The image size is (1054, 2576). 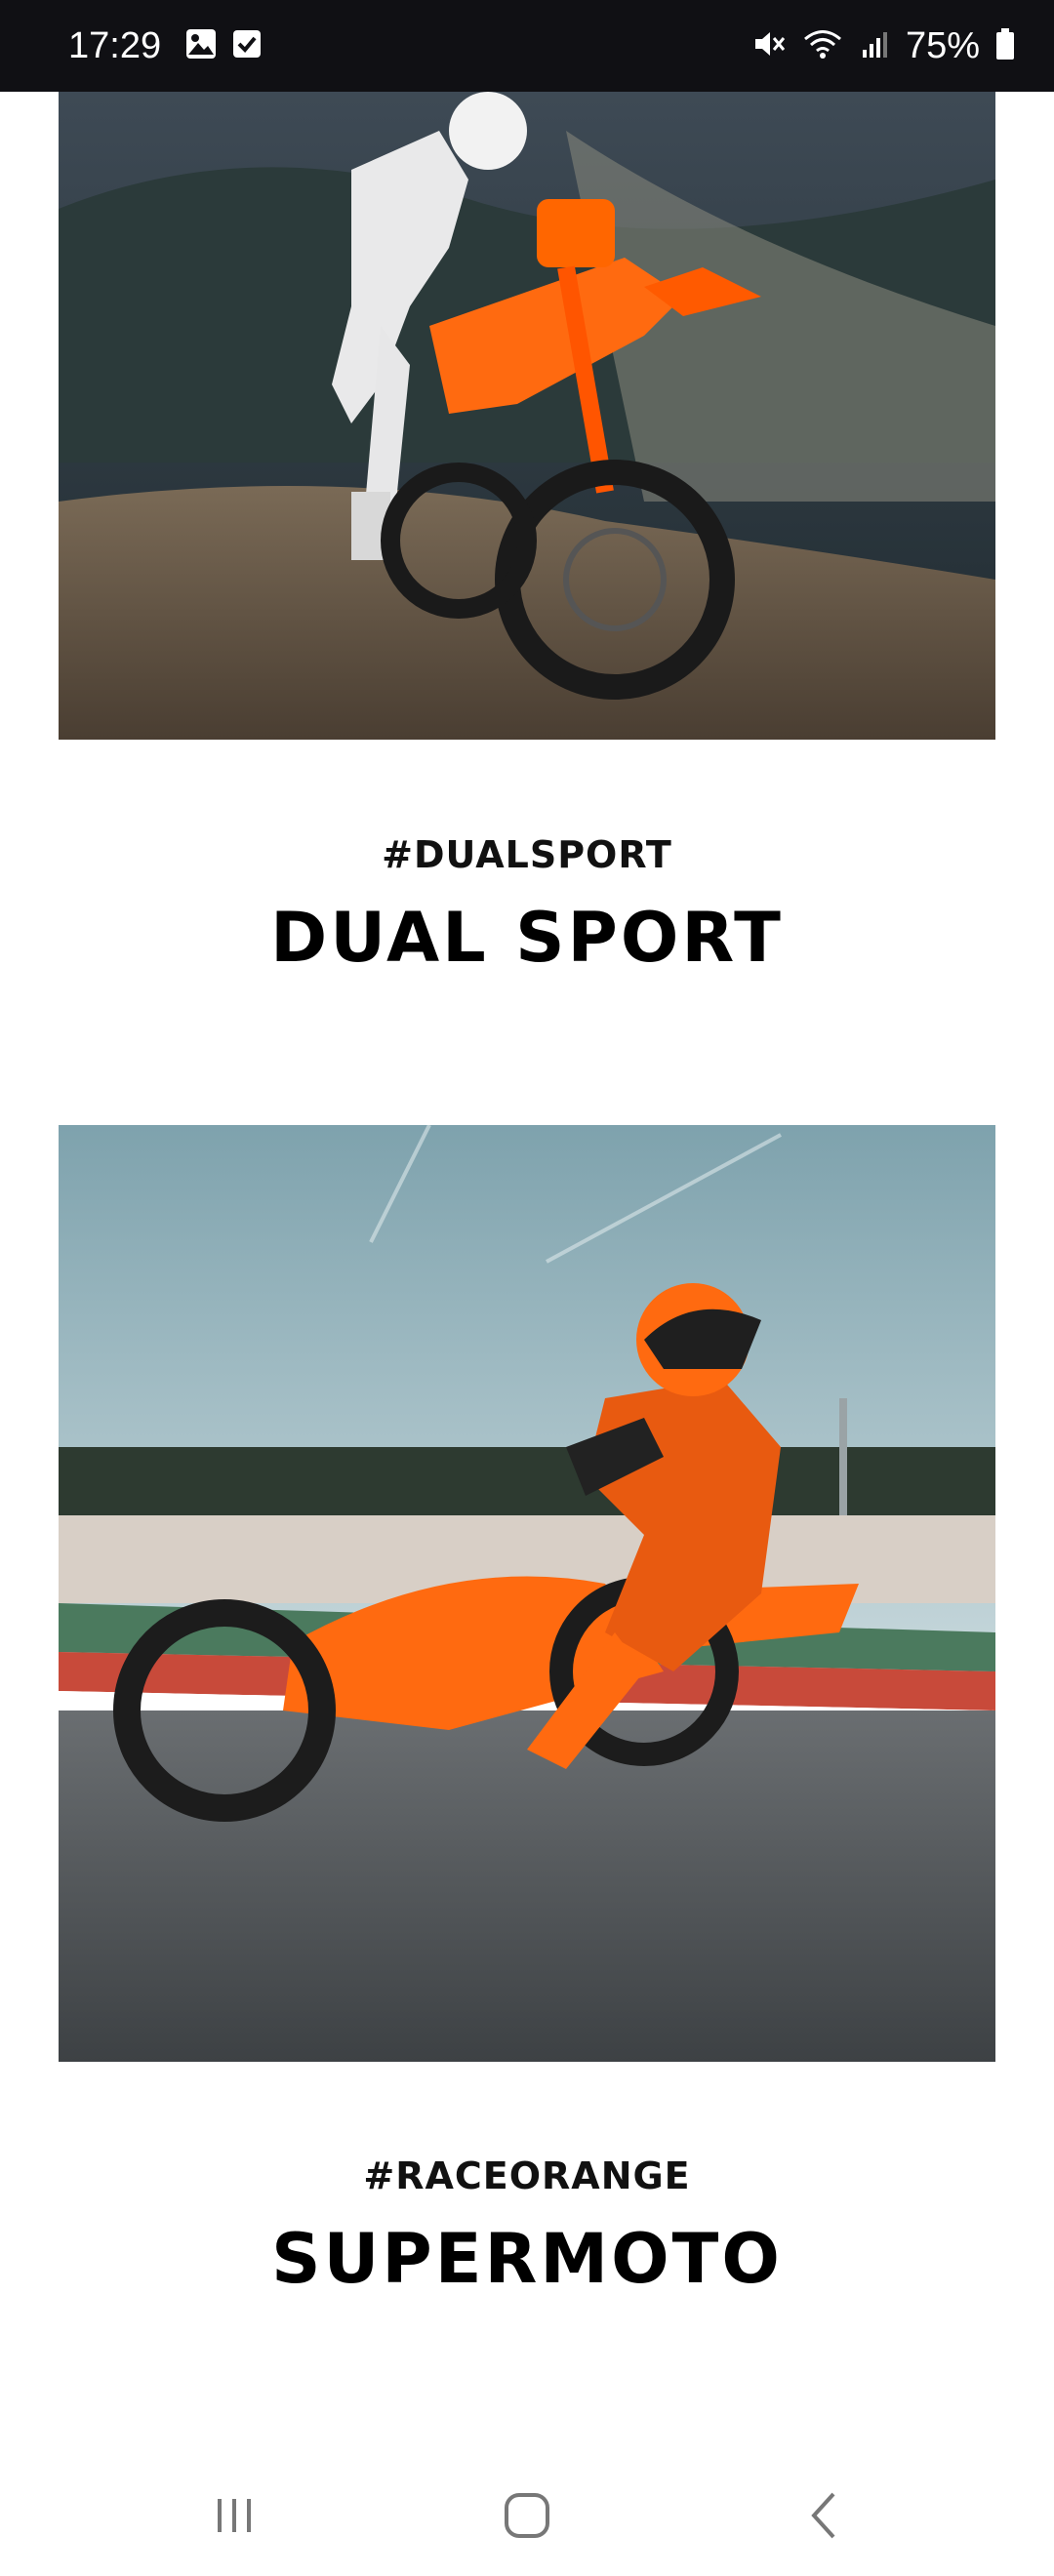 I want to click on mute-icon, so click(x=769, y=45).